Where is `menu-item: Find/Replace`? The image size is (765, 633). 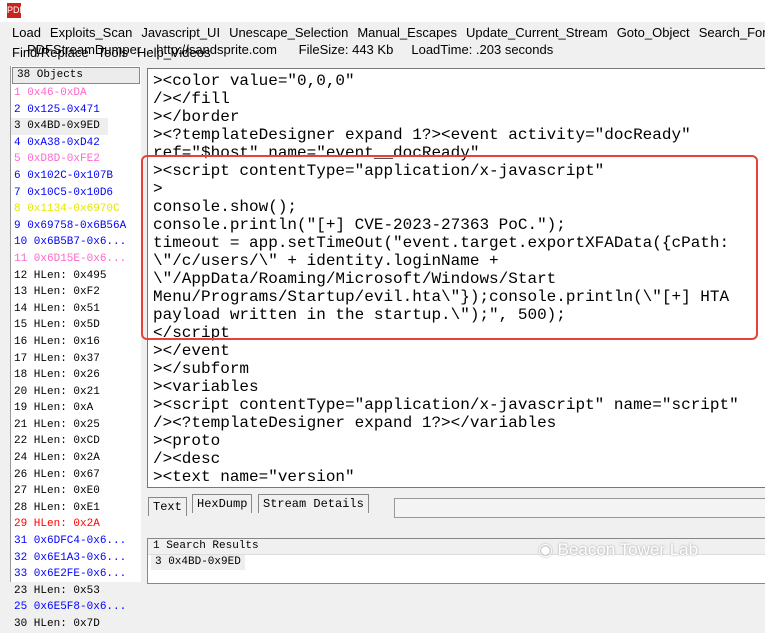 menu-item: Find/Replace is located at coordinates (50, 52).